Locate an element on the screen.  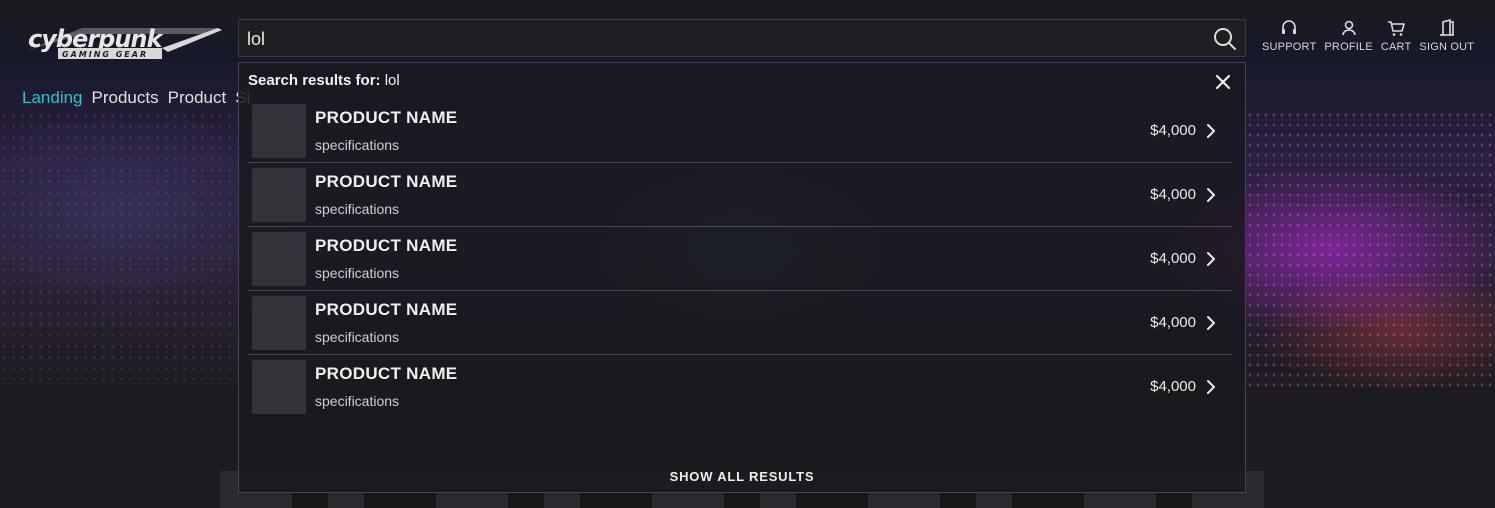
user-icon is located at coordinates (1348, 28).